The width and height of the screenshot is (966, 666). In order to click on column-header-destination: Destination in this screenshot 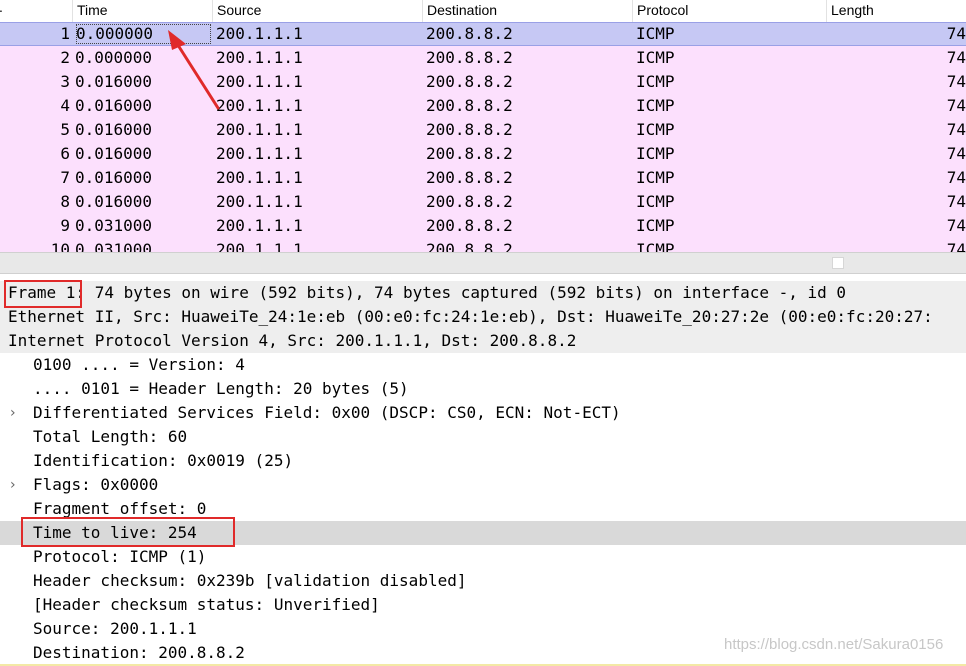, I will do `click(527, 11)`.